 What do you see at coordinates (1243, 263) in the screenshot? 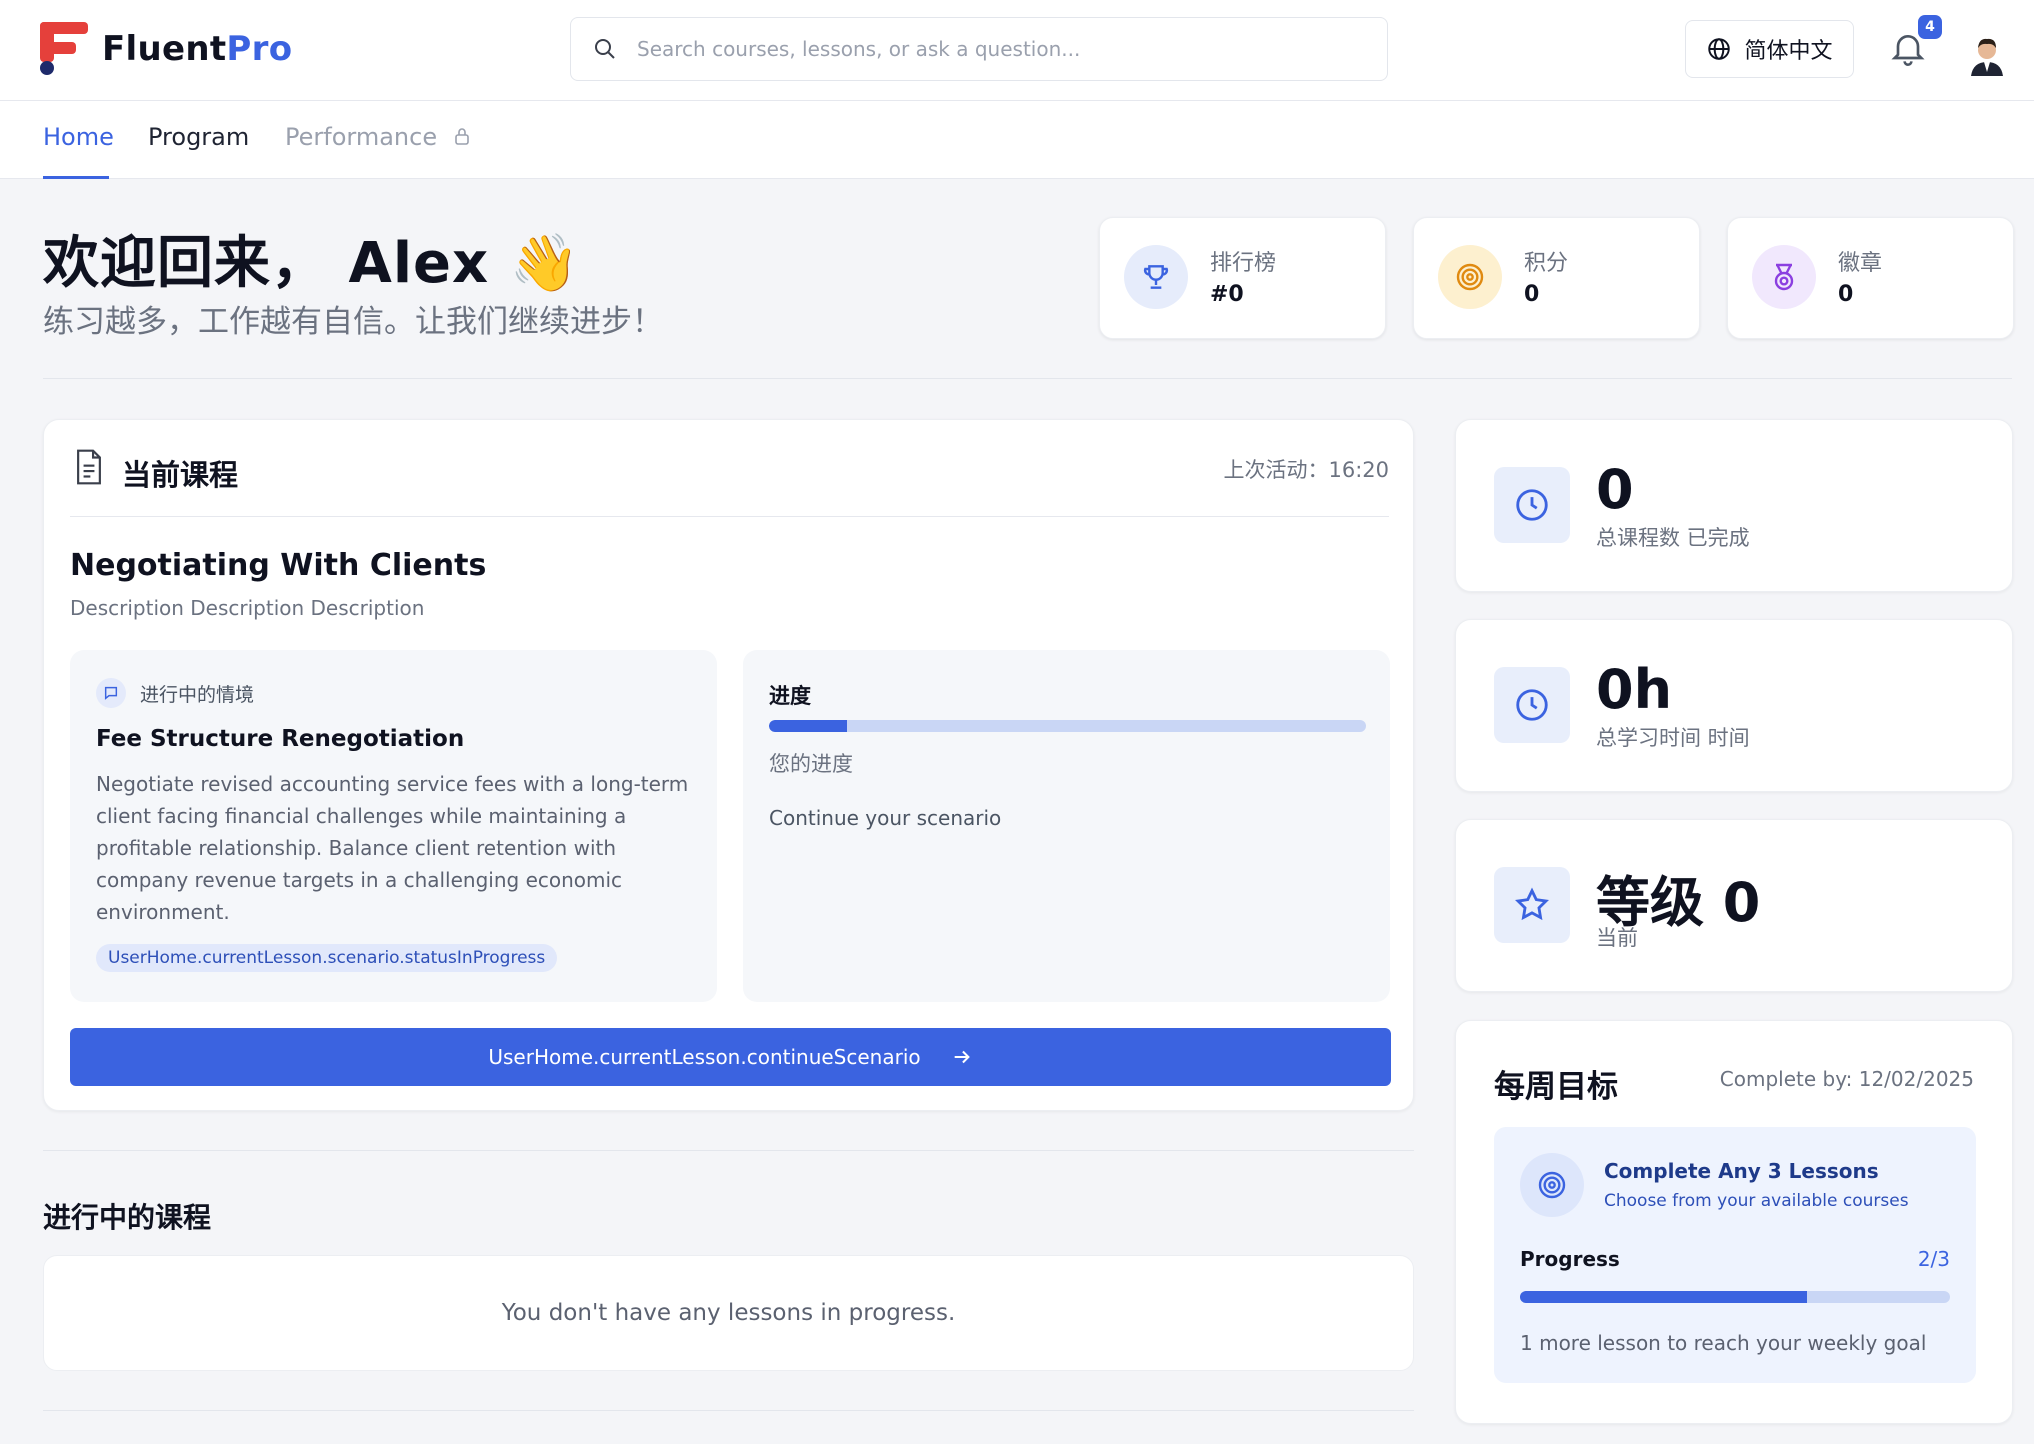
I see `stat-label: 排行榜` at bounding box center [1243, 263].